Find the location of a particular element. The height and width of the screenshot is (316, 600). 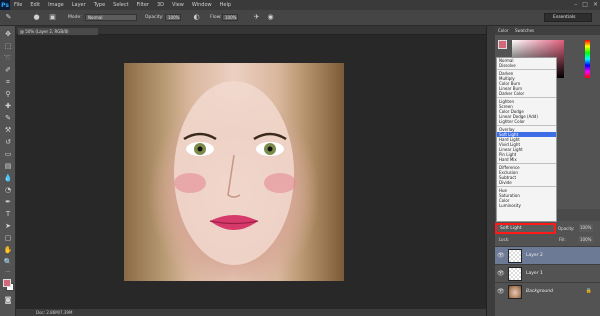

blend-mode-option: Dissolve is located at coordinates (526, 65).